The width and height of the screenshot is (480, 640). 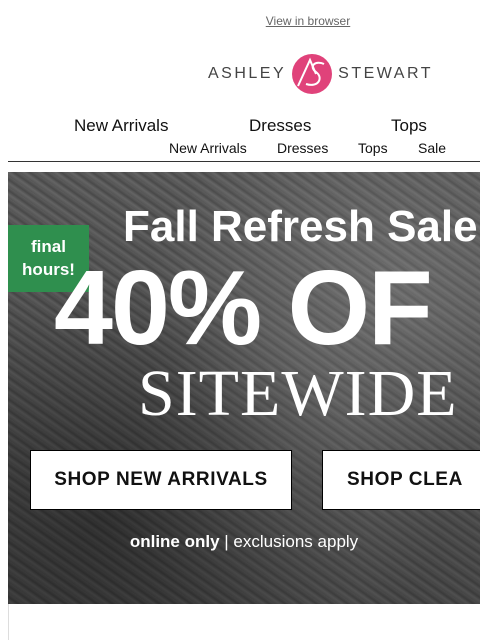 I want to click on nav-item-dresses: Dresses, so click(x=280, y=126).